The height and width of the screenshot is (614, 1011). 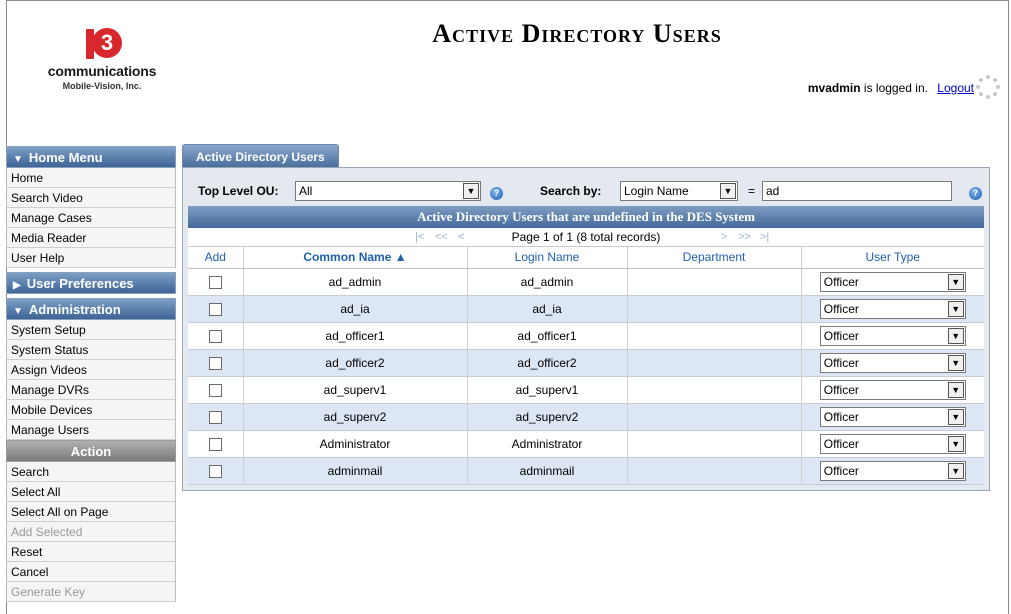 I want to click on logo-text: communications, so click(x=102, y=71).